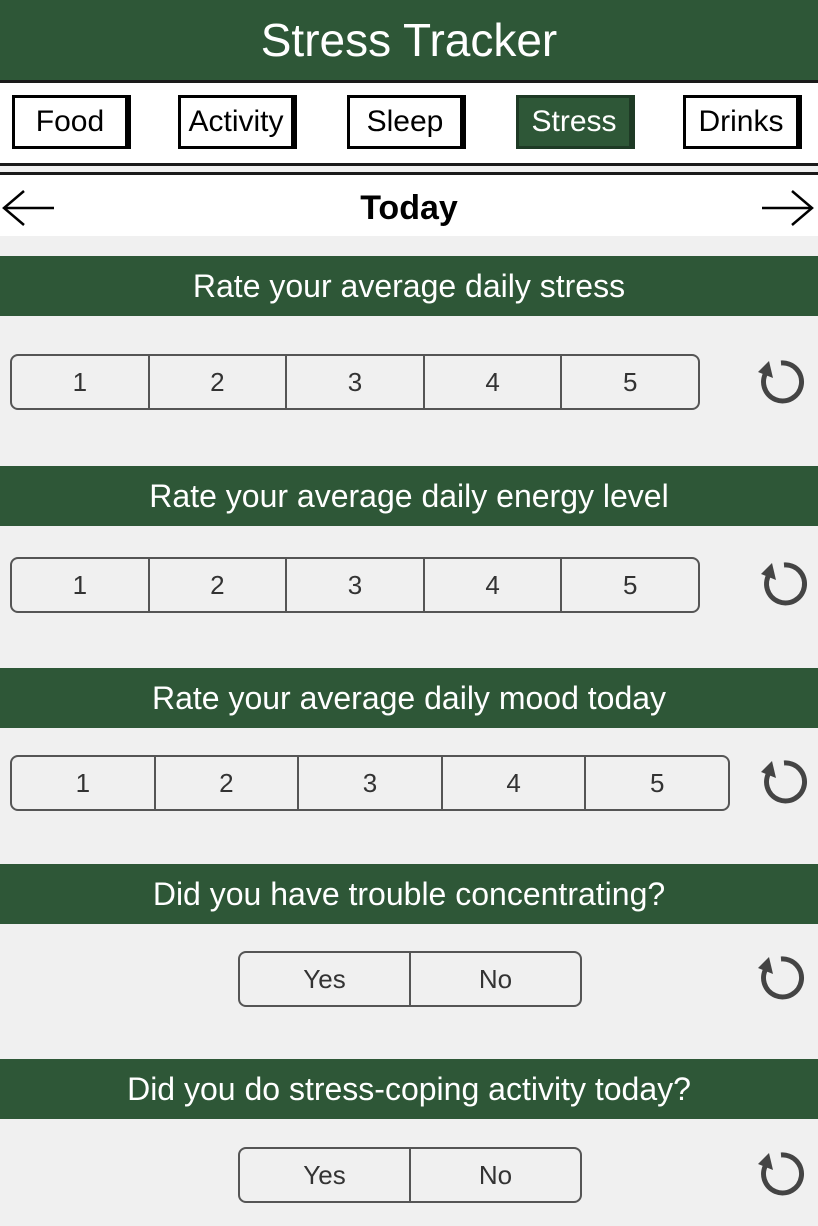 This screenshot has width=818, height=1226. What do you see at coordinates (788, 208) in the screenshot?
I see `arrow-right-icon` at bounding box center [788, 208].